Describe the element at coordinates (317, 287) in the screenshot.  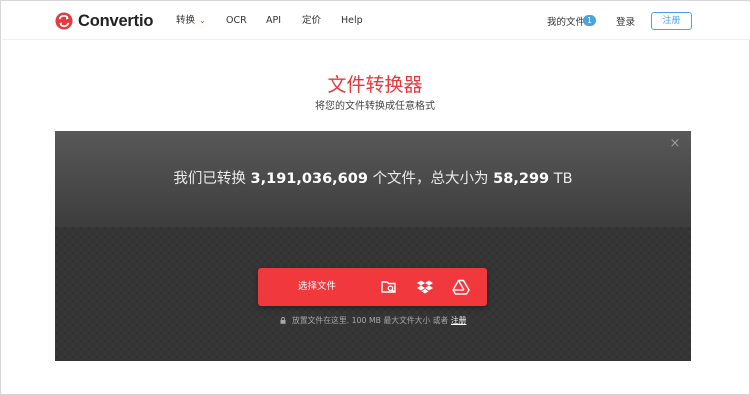
I see `choose-files-button: 选择文件` at that location.